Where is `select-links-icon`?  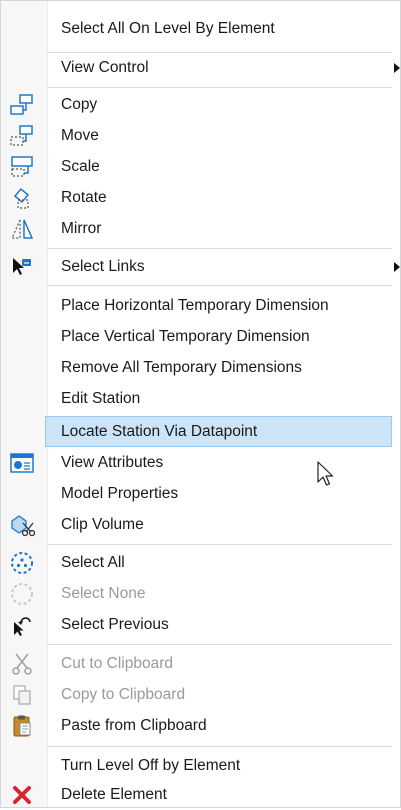 select-links-icon is located at coordinates (22, 266).